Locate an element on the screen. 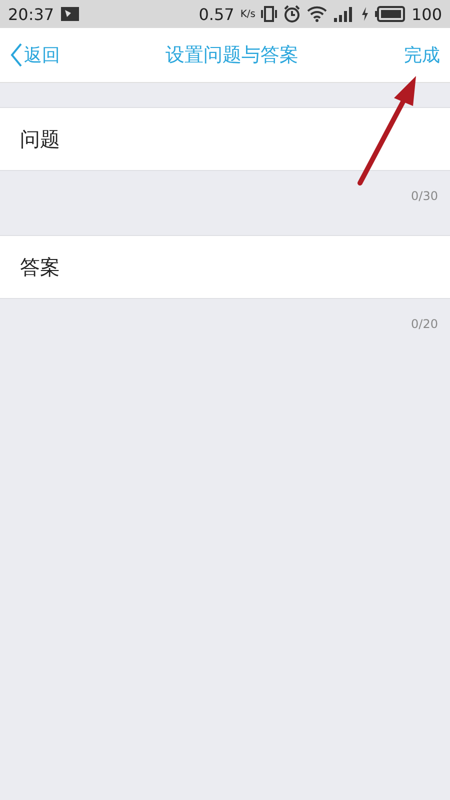 Image resolution: width=450 pixels, height=800 pixels. clock-time: 20:37 is located at coordinates (31, 14).